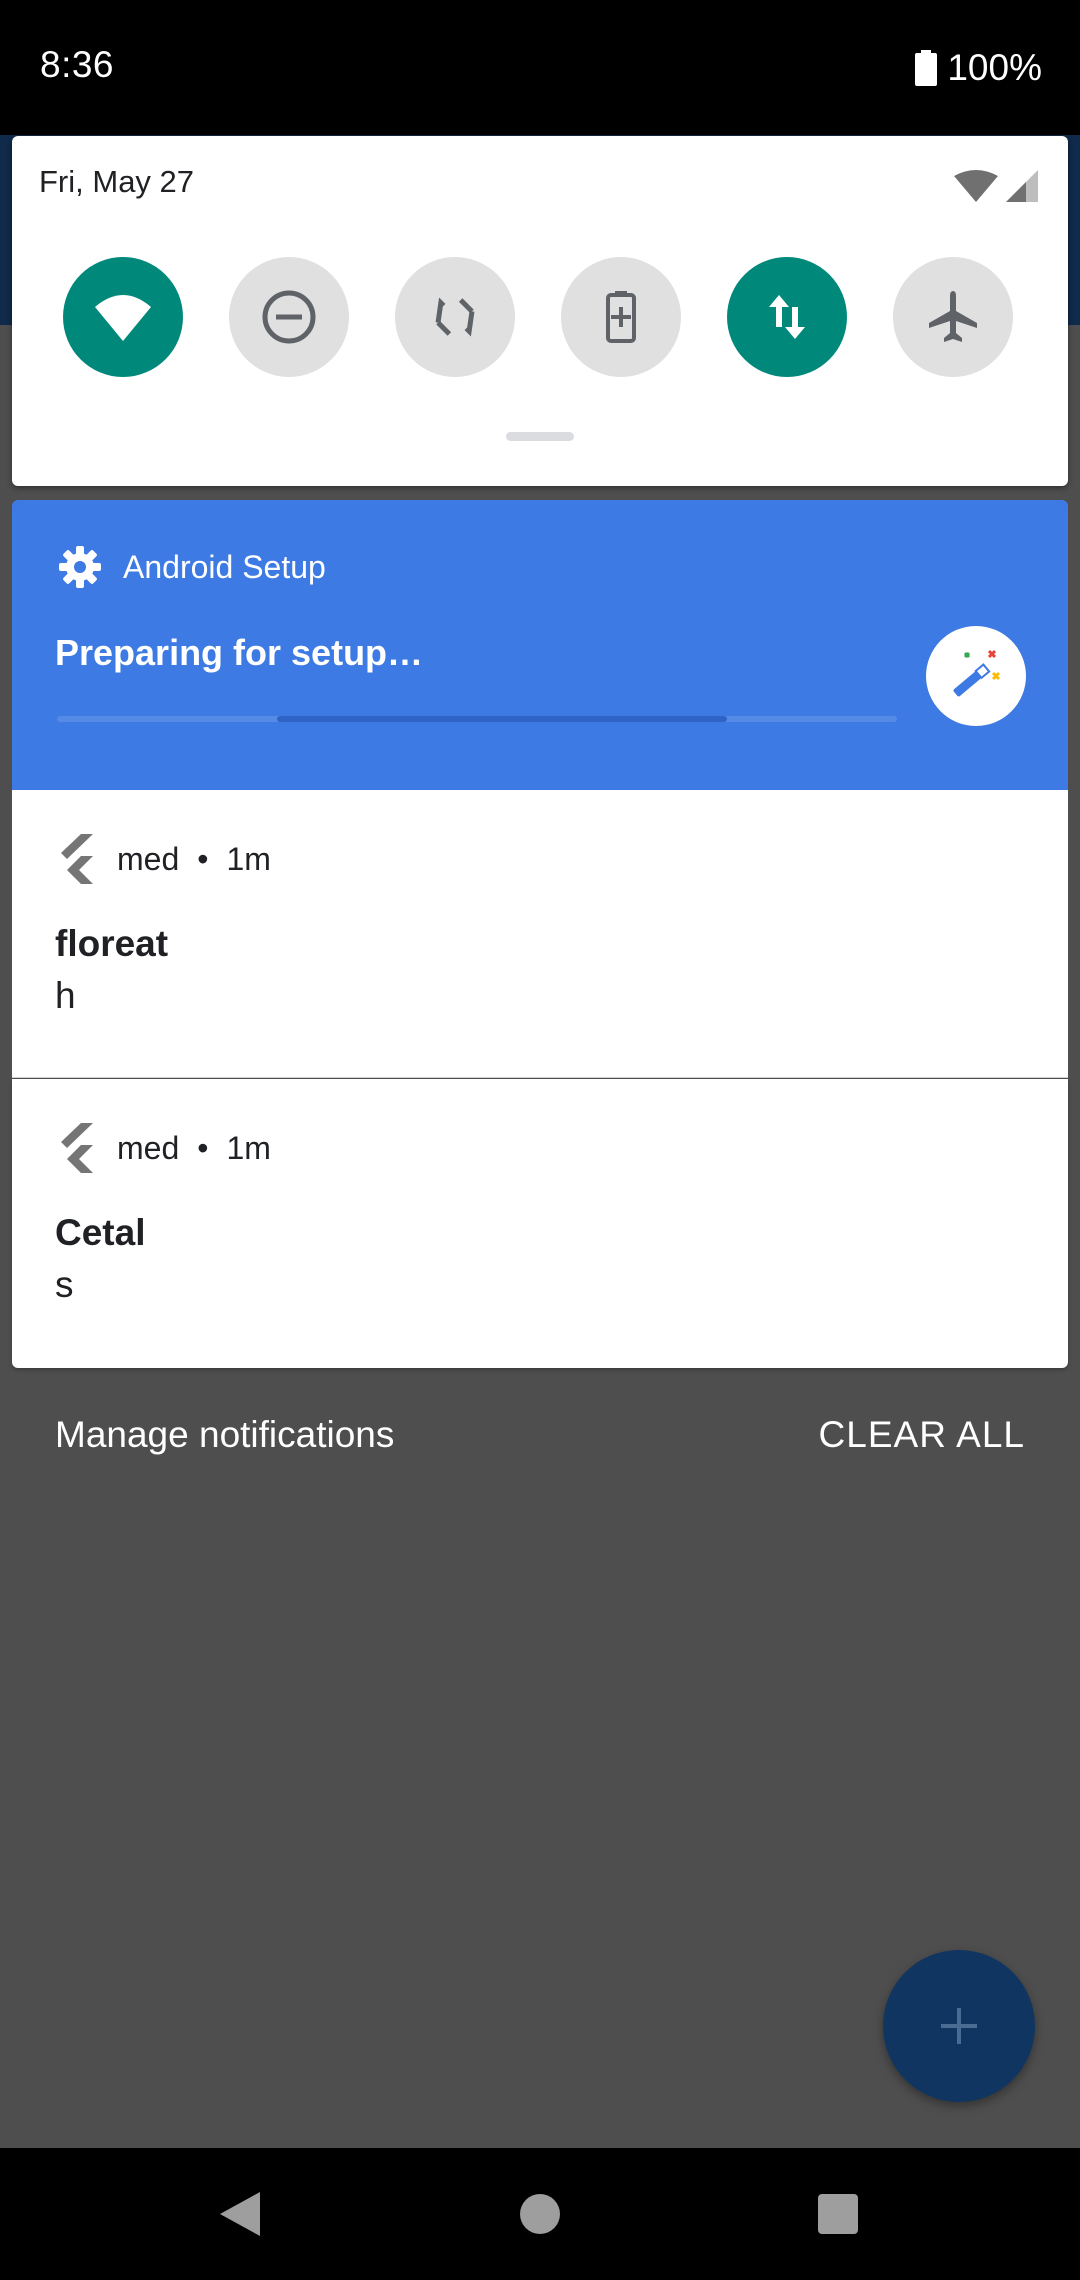  I want to click on battery-status: 100%, so click(978, 68).